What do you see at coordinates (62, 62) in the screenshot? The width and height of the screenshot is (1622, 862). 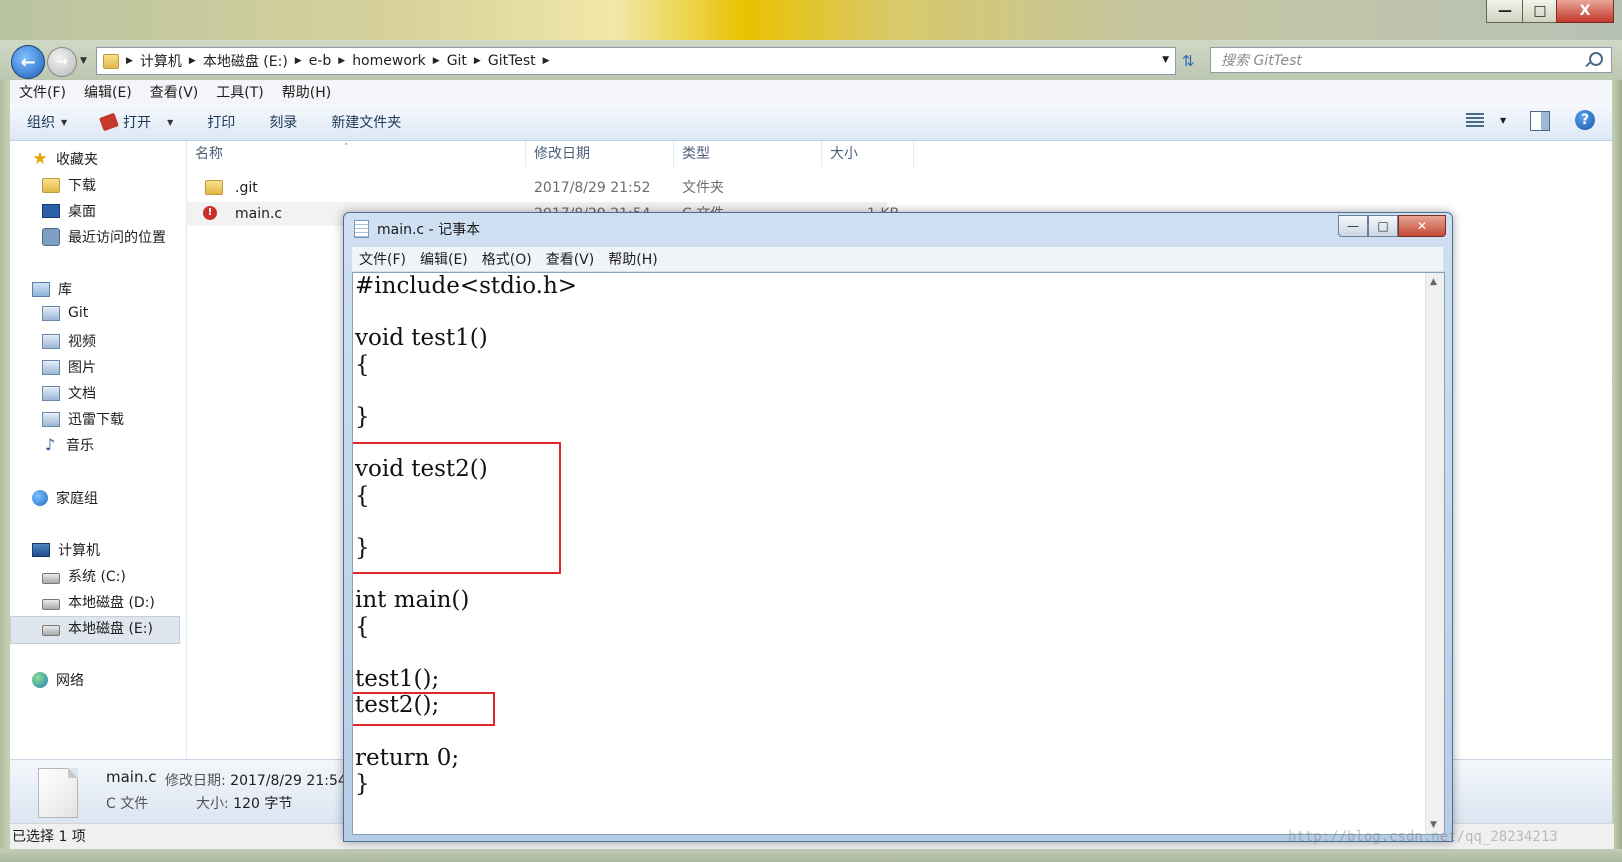 I see `forward-button: →` at bounding box center [62, 62].